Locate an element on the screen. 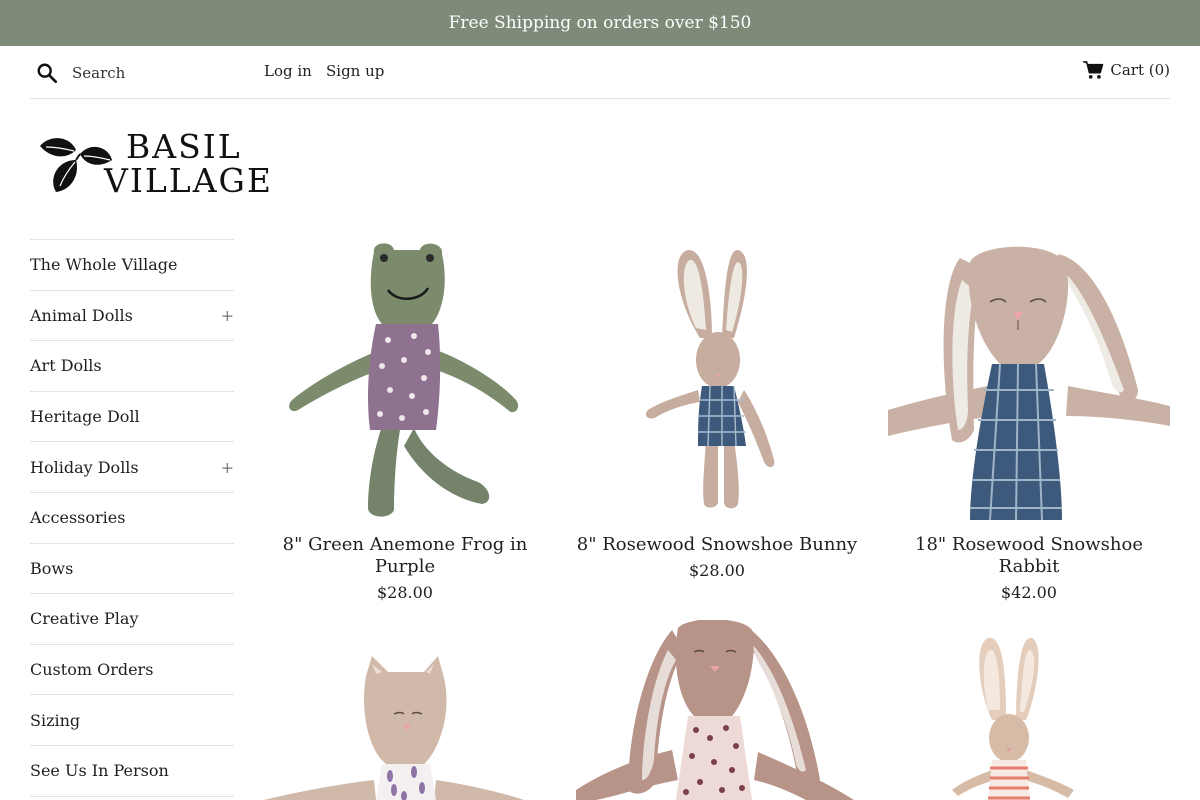  product-image-cat is located at coordinates (405, 710).